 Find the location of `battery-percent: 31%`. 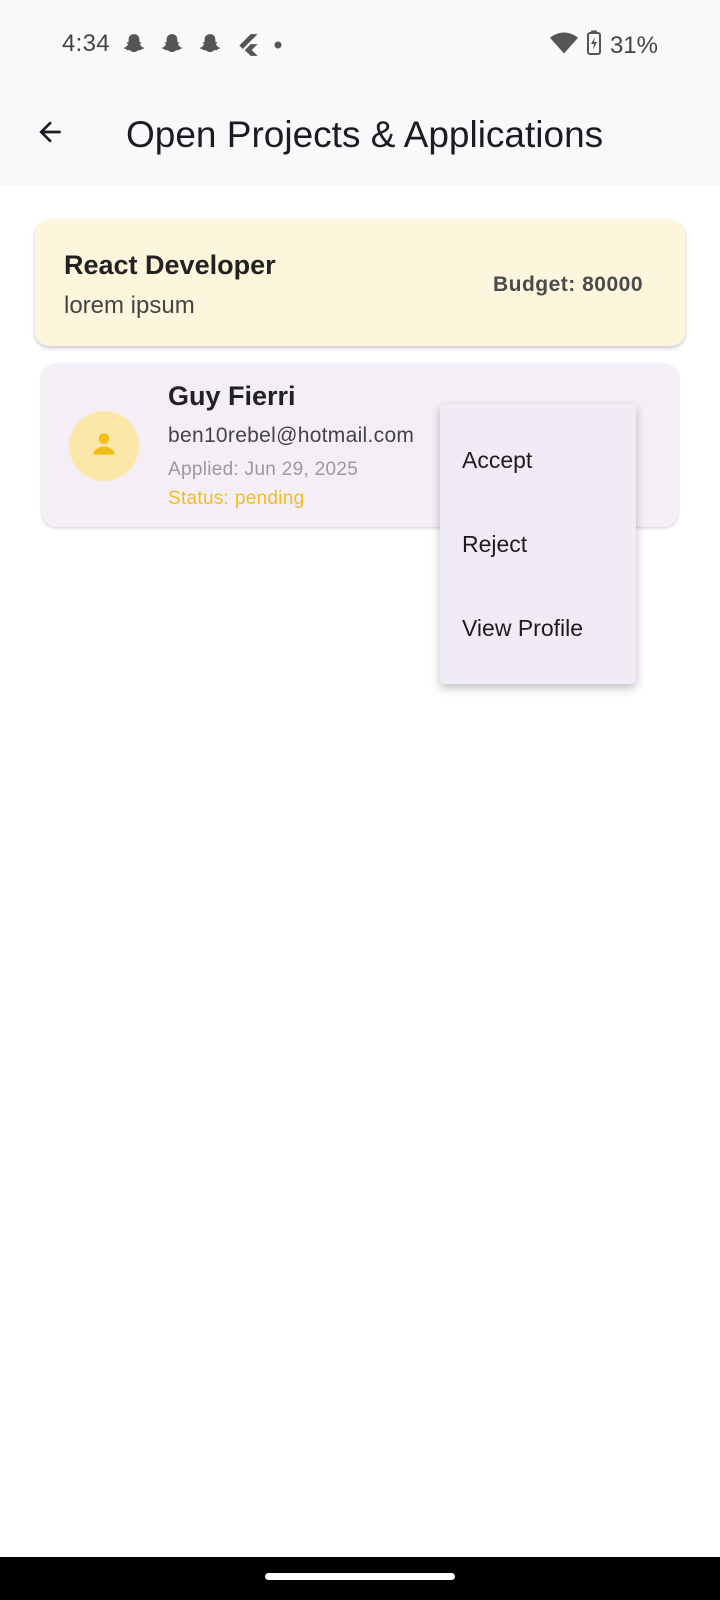

battery-percent: 31% is located at coordinates (633, 45).